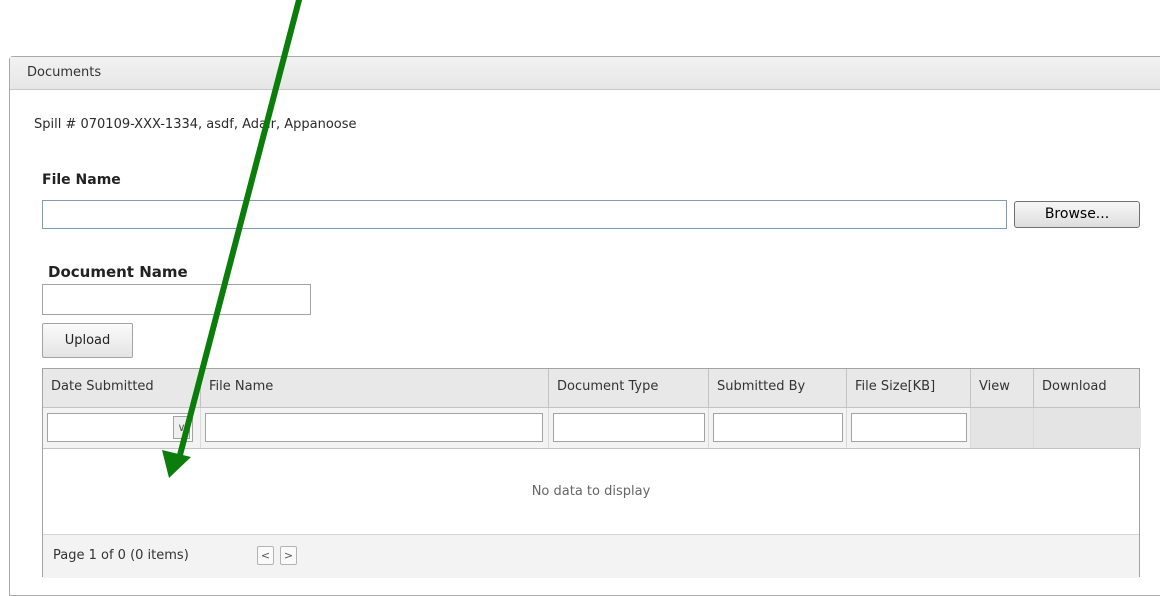 The width and height of the screenshot is (1160, 596). Describe the element at coordinates (629, 388) in the screenshot. I see `column-header-document-type: Document Type` at that location.